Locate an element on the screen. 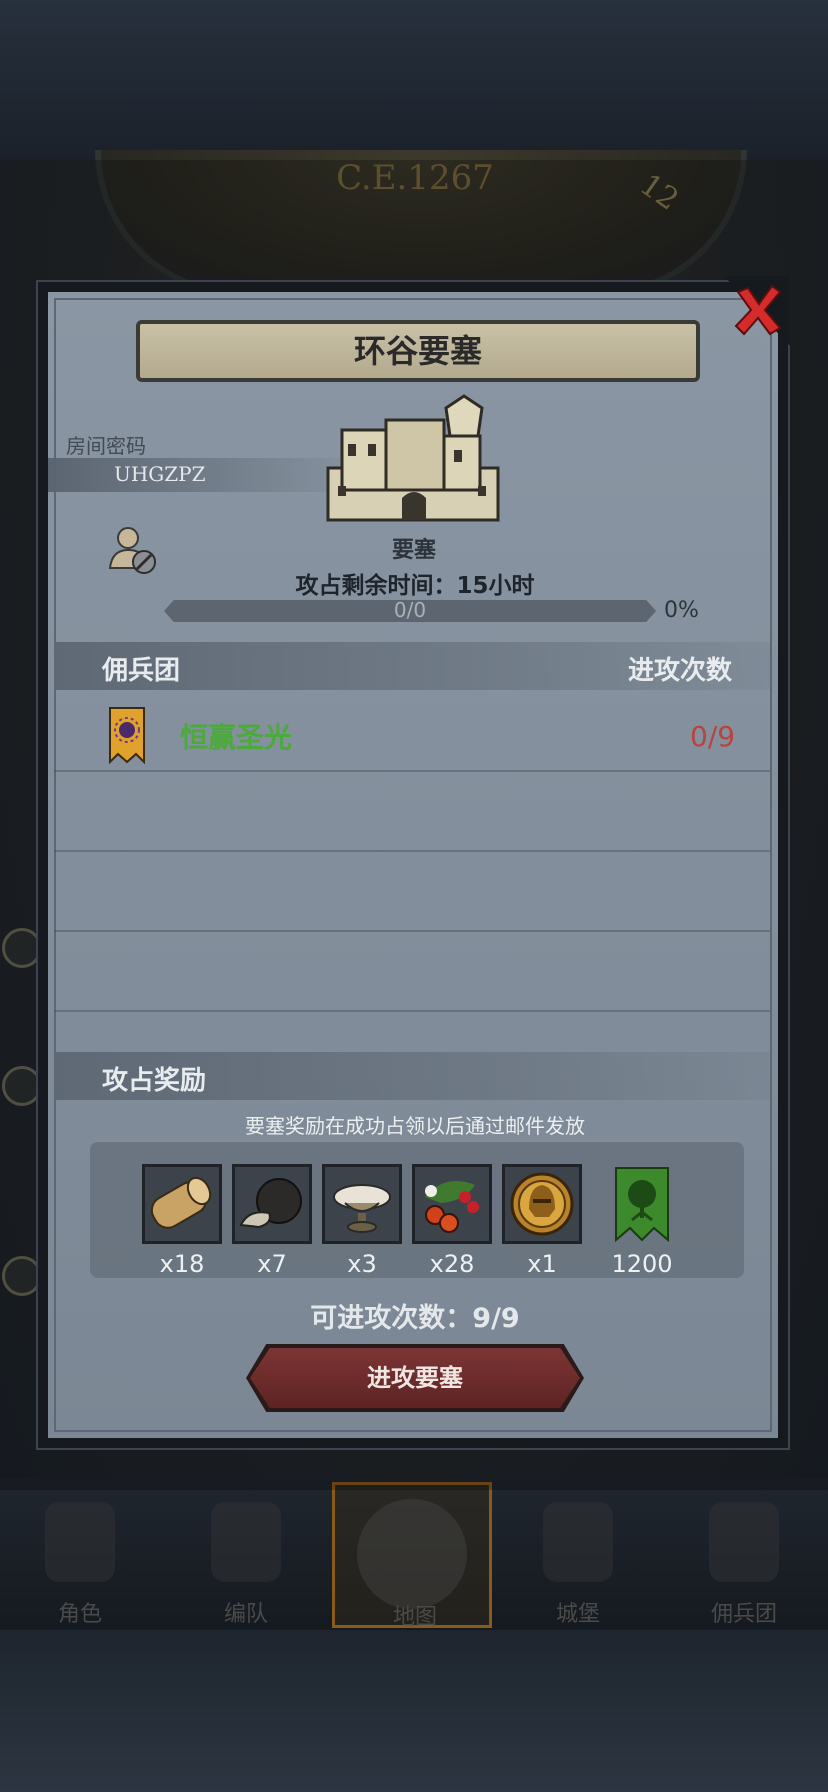 The width and height of the screenshot is (828, 1792). guild-attack-count: 0/9 is located at coordinates (713, 736).